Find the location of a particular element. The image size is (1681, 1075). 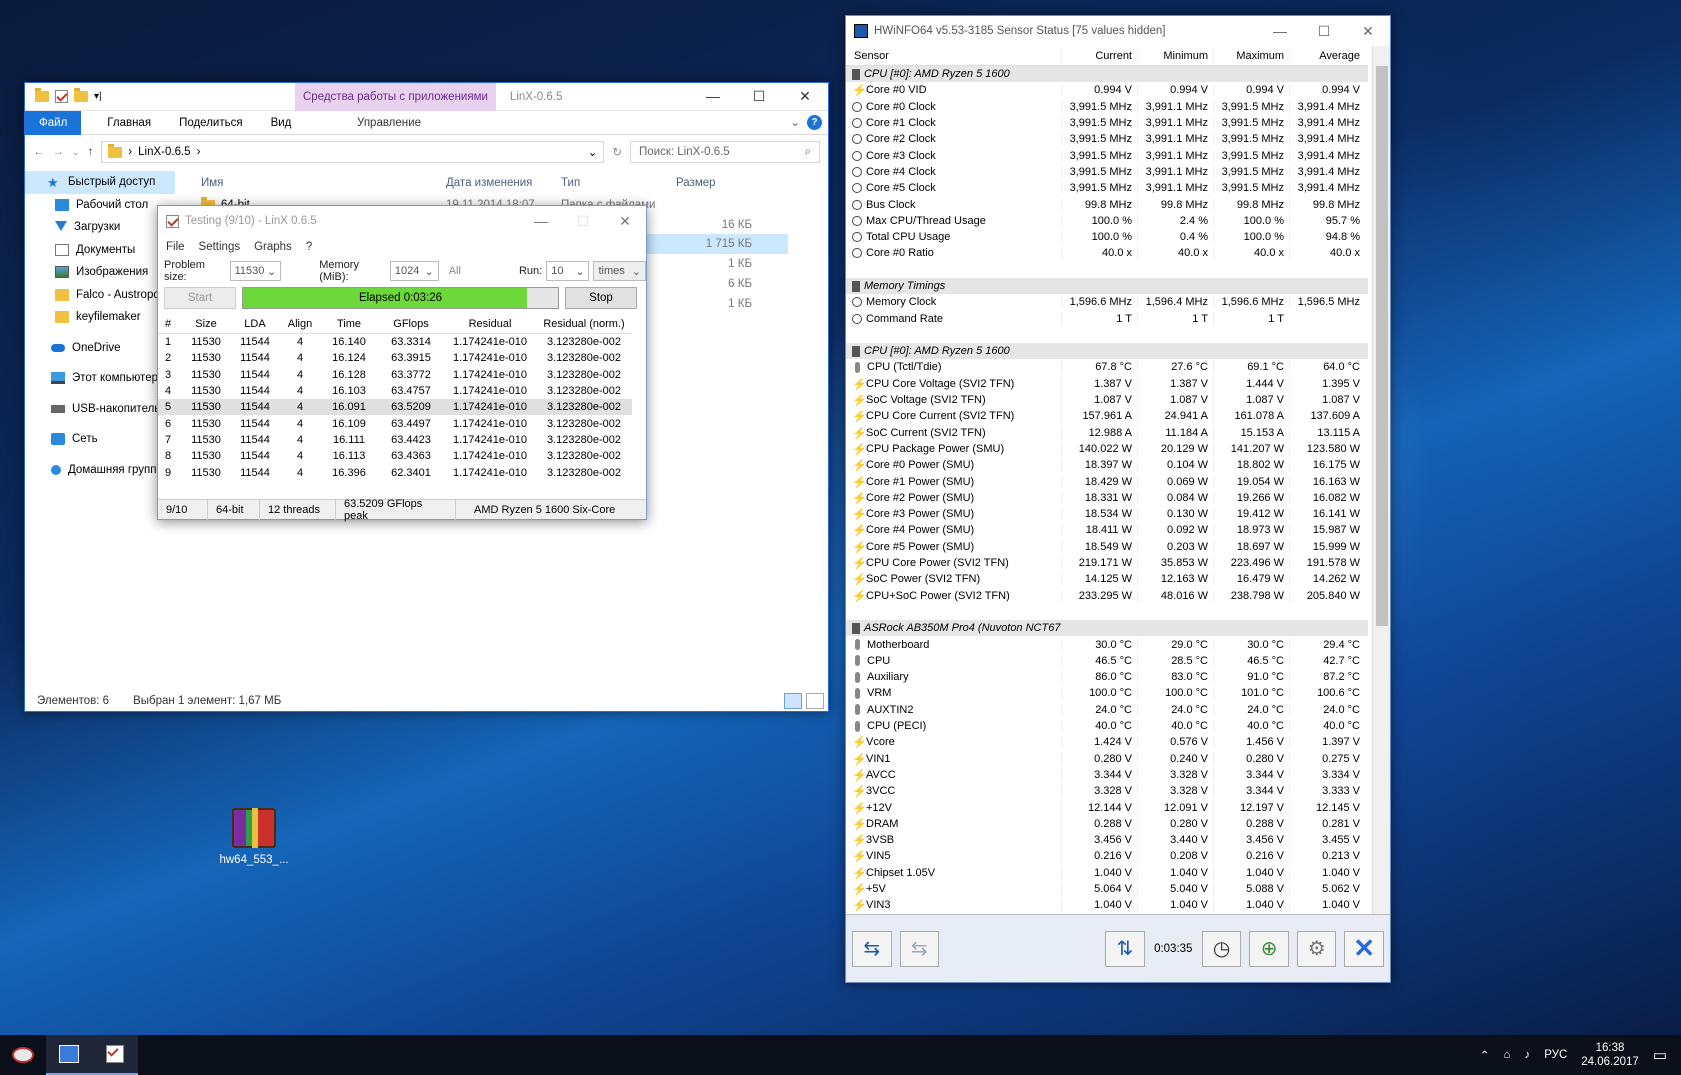

nav-arrows-disabled-icon: ⇆ is located at coordinates (919, 948).